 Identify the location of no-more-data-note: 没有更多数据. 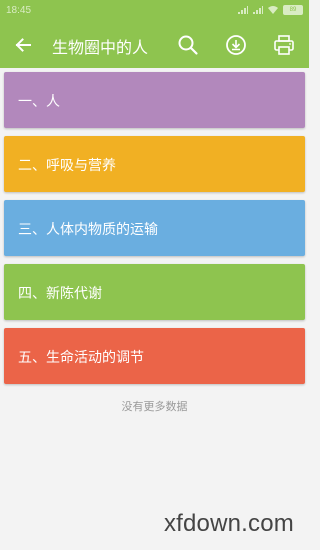
(154, 406).